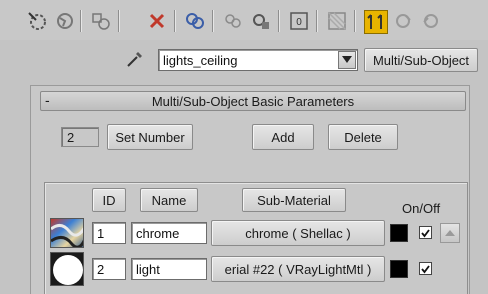  I want to click on collapse-indicator: -, so click(47, 100).